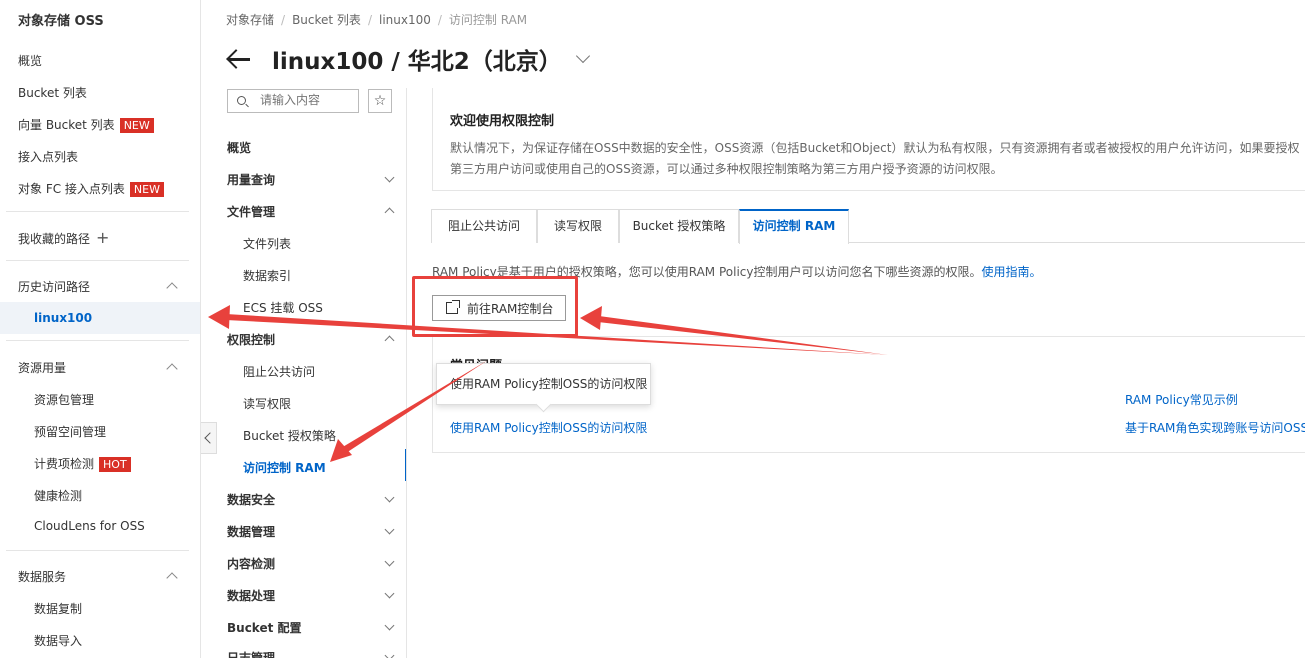 Image resolution: width=1305 pixels, height=658 pixels. I want to click on sidebar-title: 对象存储 OSS, so click(61, 21).